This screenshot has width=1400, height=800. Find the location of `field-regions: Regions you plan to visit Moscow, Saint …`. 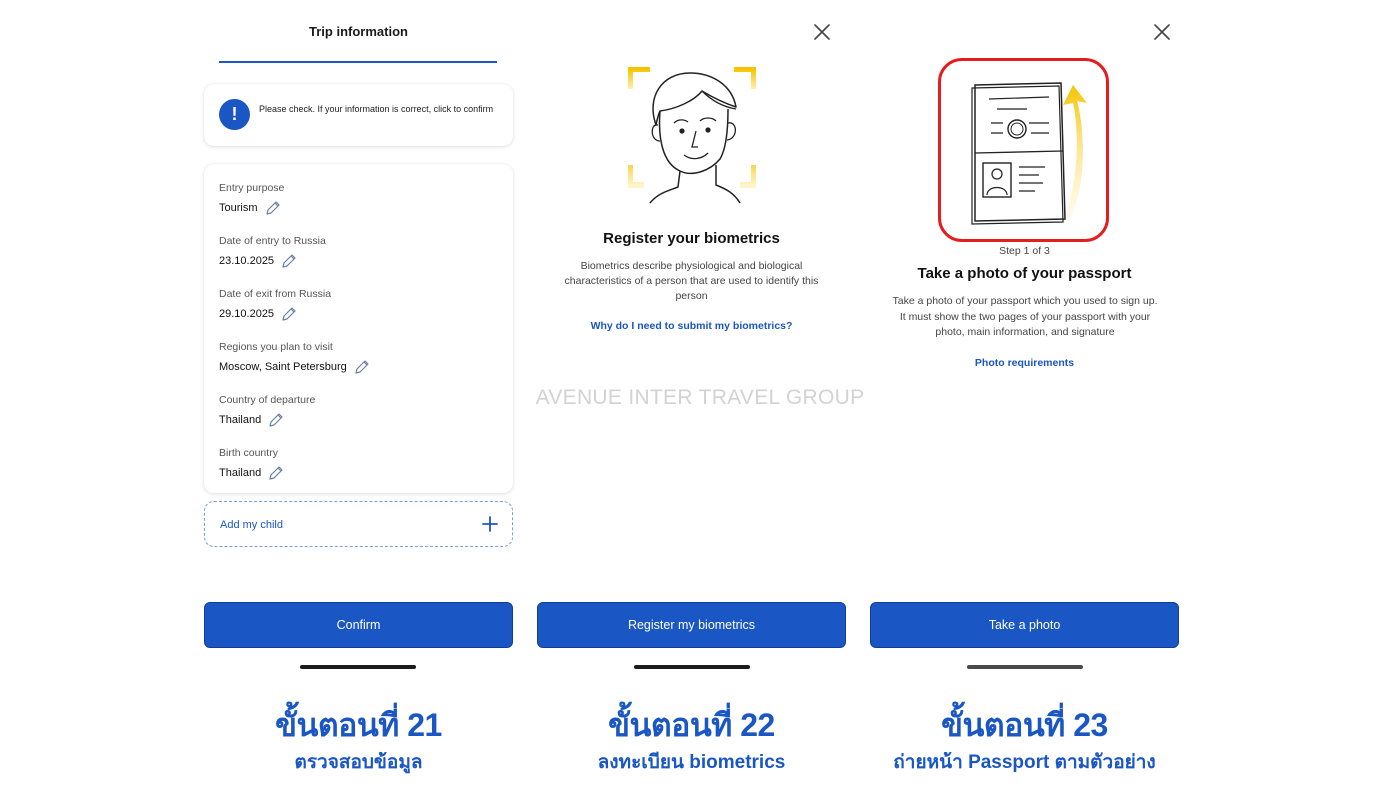

field-regions: Regions you plan to visit Moscow, Saint … is located at coordinates (295, 358).